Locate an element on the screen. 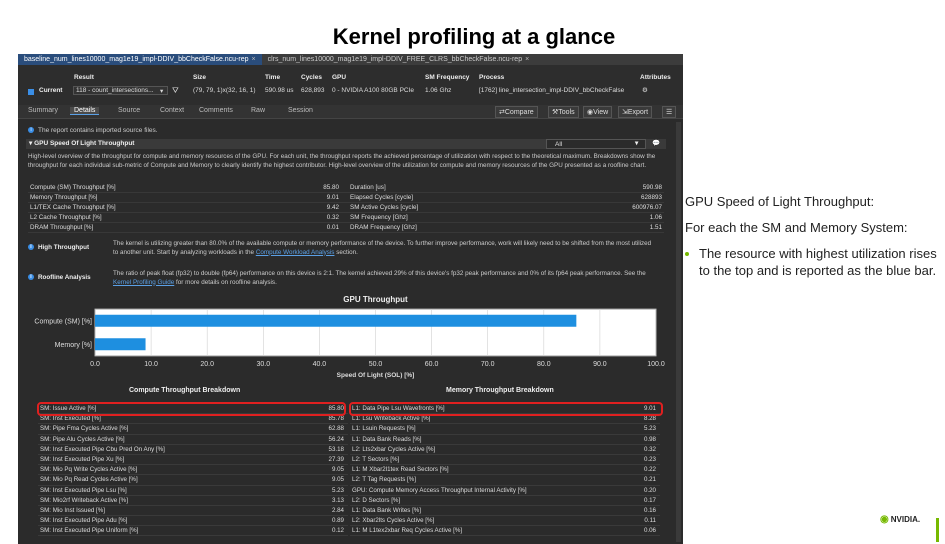 This screenshot has width=945, height=544. breakdown-metric-value: 9.05 is located at coordinates (337, 480).